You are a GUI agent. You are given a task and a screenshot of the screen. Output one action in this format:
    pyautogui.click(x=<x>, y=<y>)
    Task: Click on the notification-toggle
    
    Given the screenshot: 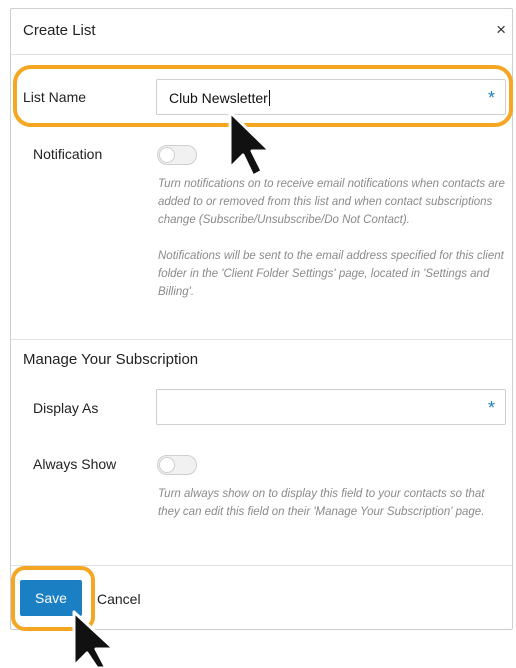 What is the action you would take?
    pyautogui.click(x=177, y=155)
    